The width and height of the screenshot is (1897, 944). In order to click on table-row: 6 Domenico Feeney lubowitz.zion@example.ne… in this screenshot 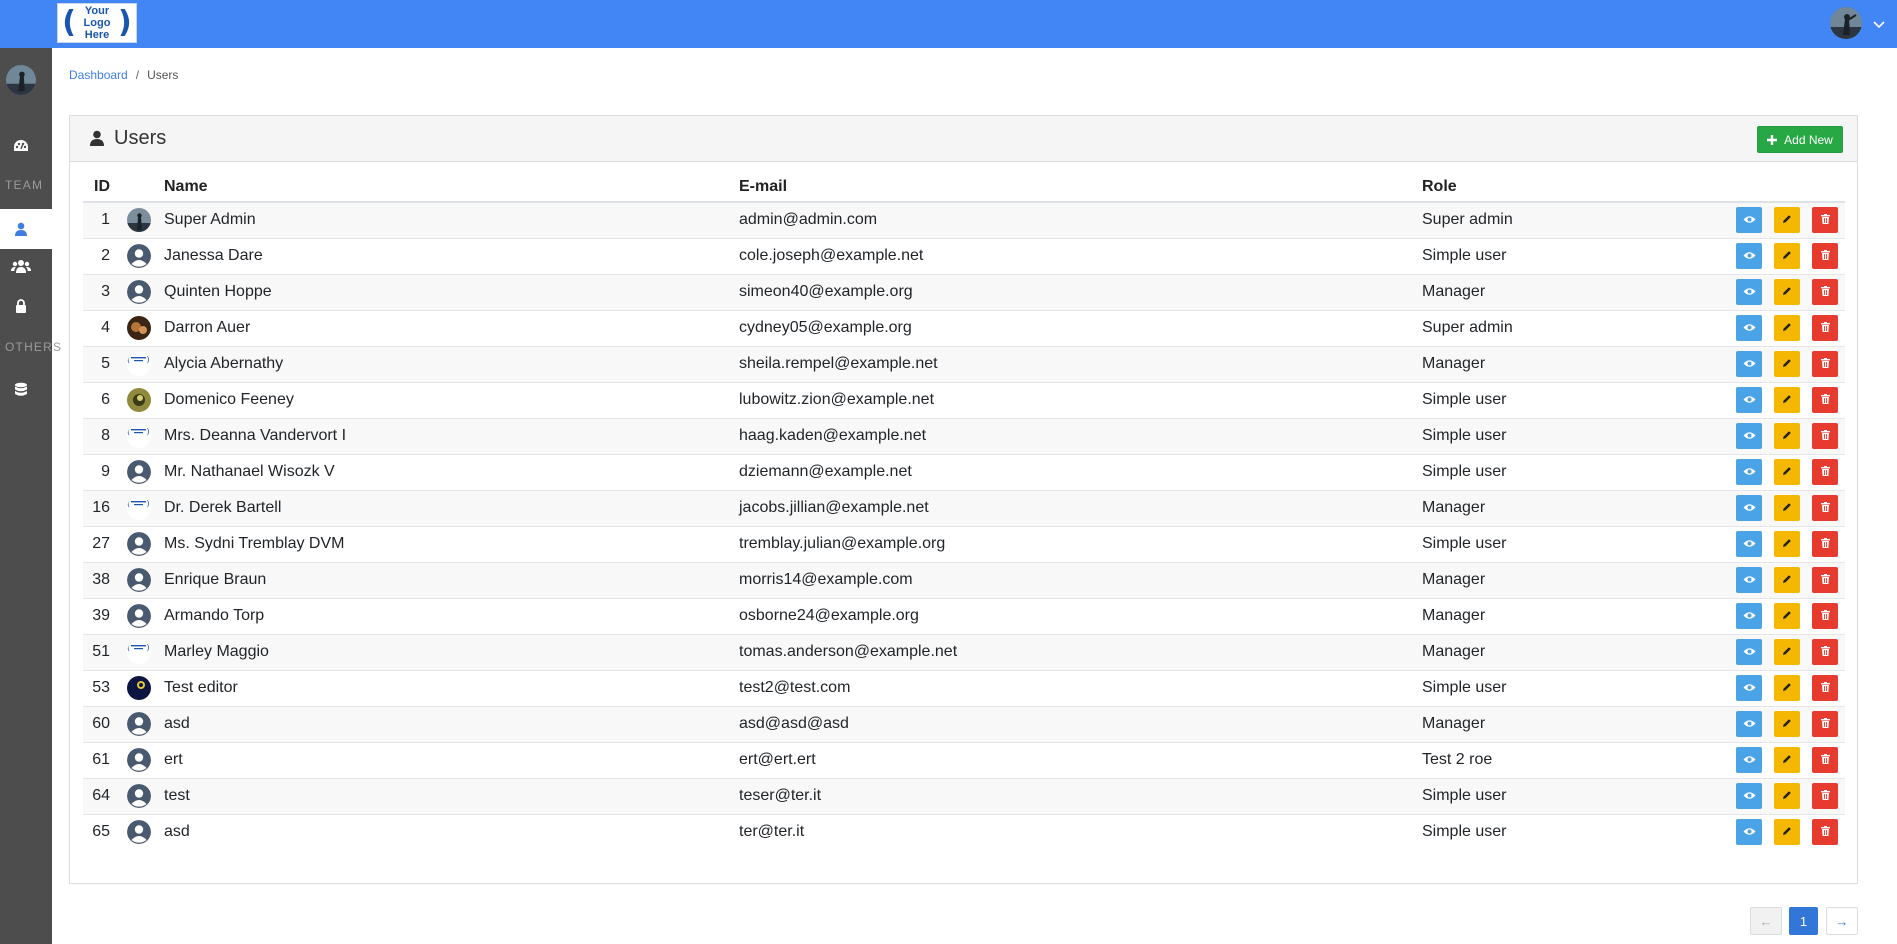, I will do `click(964, 399)`.